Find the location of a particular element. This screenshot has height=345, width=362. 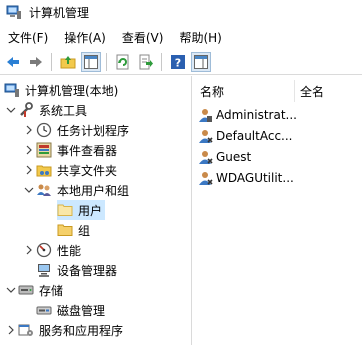

tree-item-system-tools: 系统工具 is located at coordinates (45, 110).